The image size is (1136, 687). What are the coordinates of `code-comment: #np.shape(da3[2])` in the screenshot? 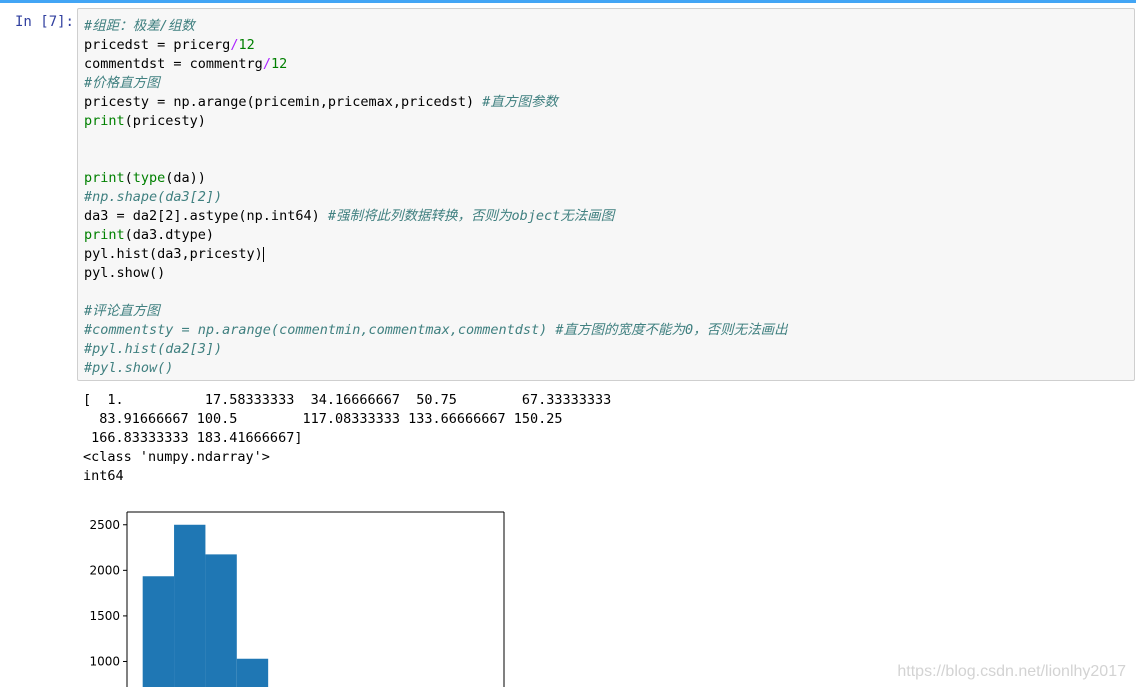 It's located at (153, 197).